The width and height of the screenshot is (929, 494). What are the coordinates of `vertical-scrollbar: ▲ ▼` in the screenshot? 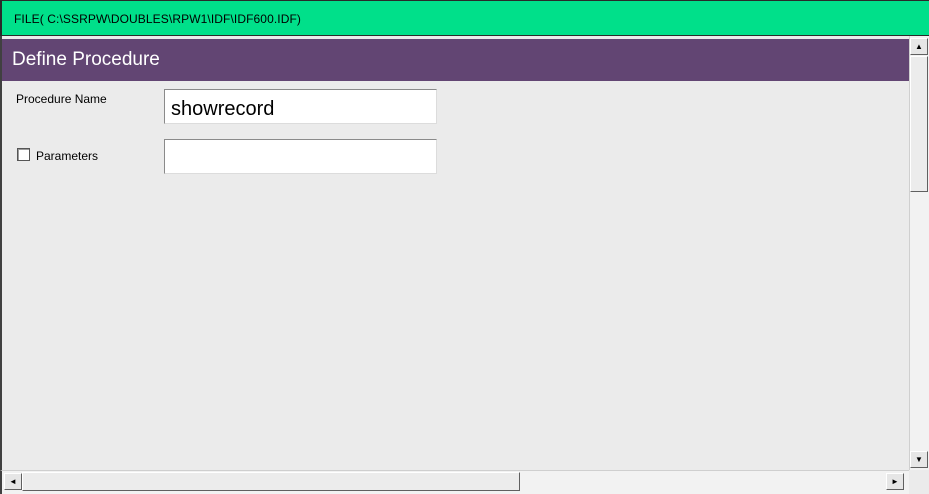 It's located at (919, 253).